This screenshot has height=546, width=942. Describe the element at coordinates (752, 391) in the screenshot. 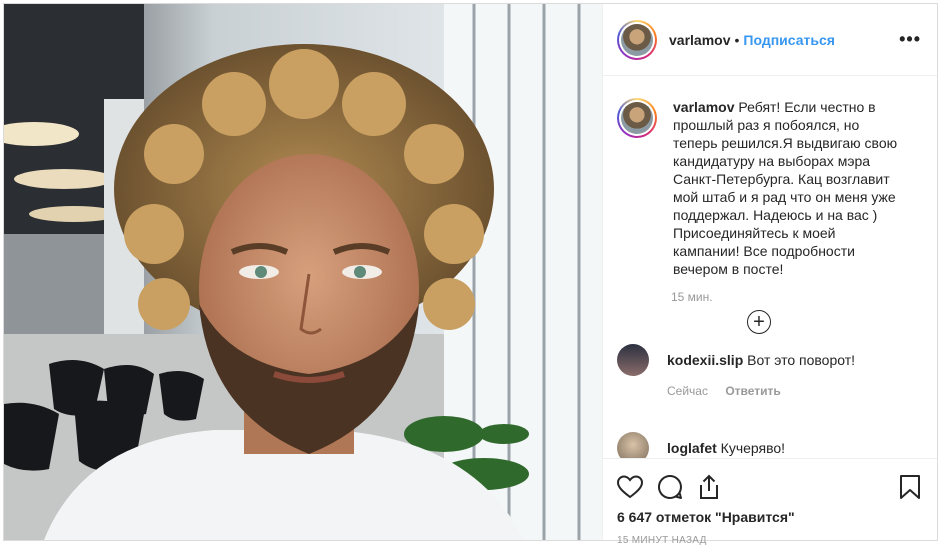

I see `reply-button: Ответить` at that location.